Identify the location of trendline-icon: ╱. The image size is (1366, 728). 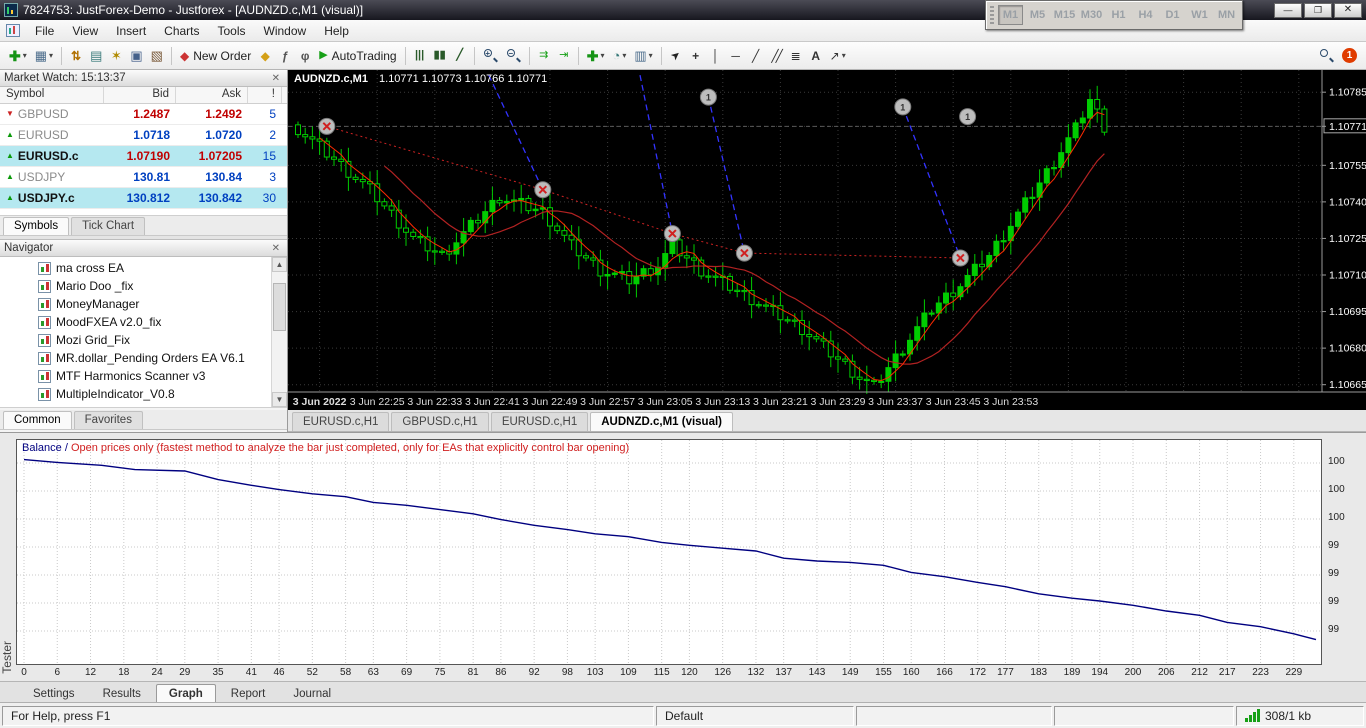
(756, 55).